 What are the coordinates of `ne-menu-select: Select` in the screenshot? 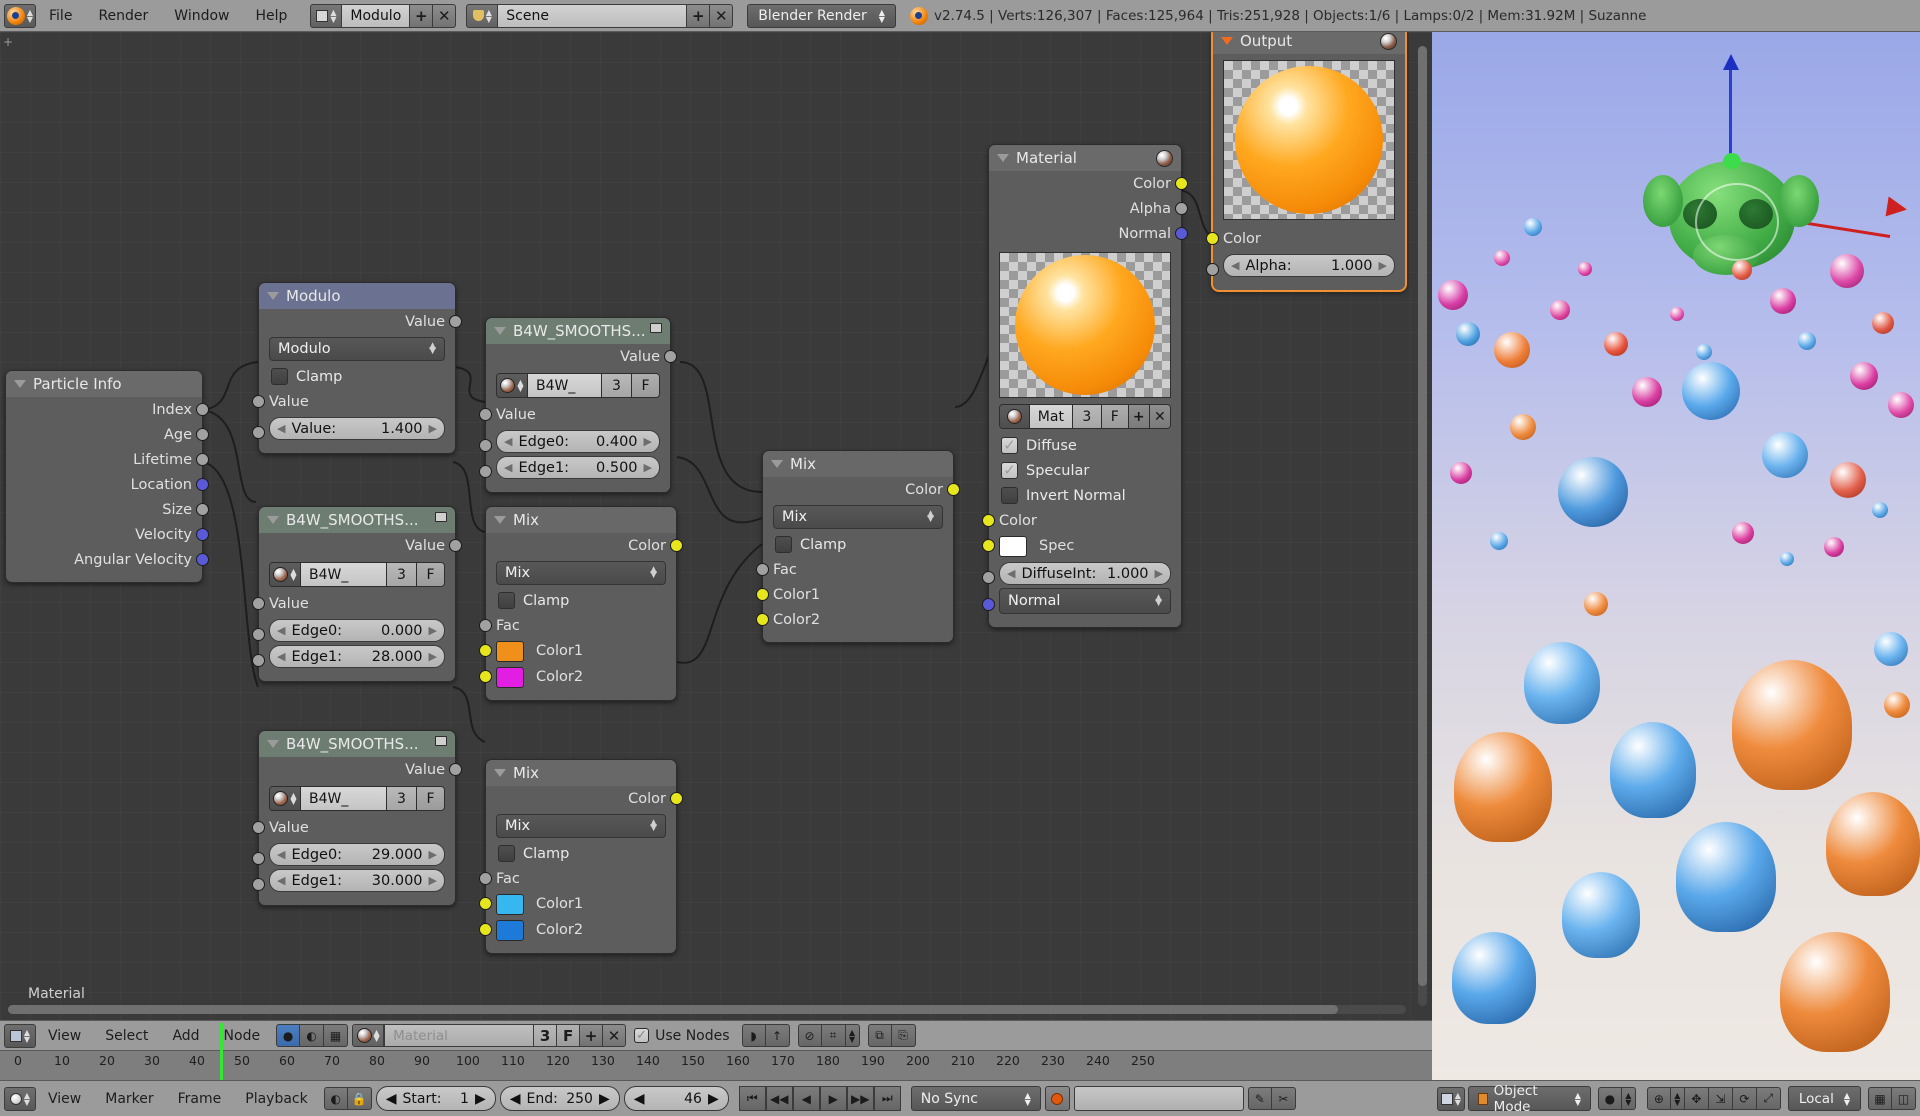 It's located at (126, 1036).